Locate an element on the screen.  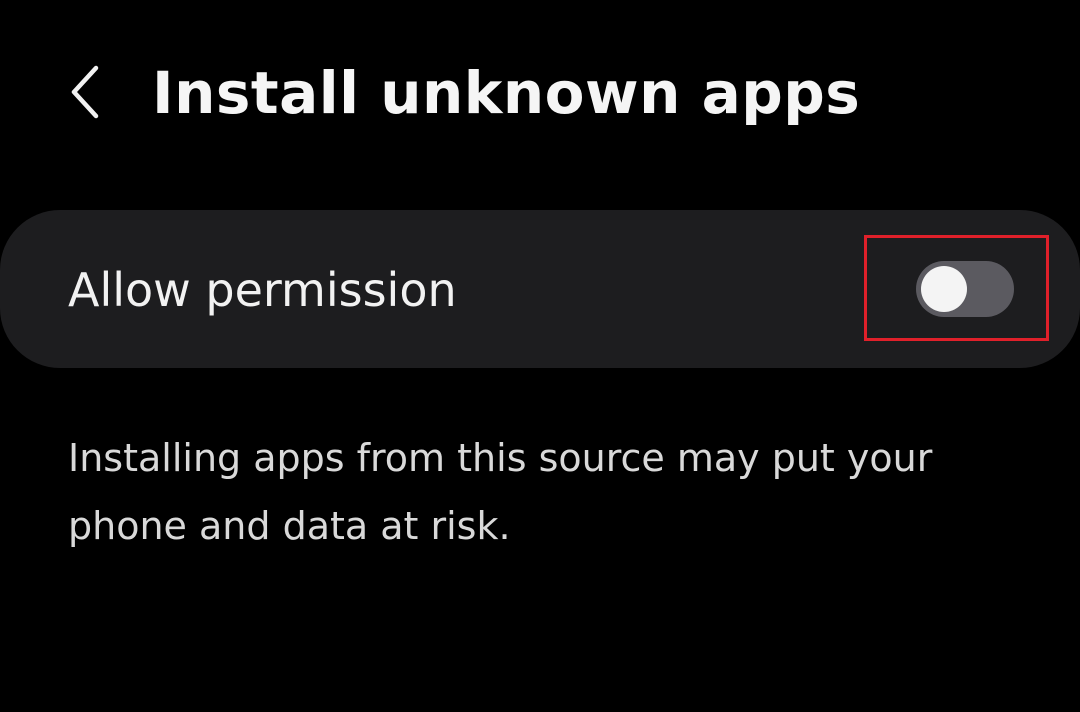
allow-permission-toggle is located at coordinates (965, 289).